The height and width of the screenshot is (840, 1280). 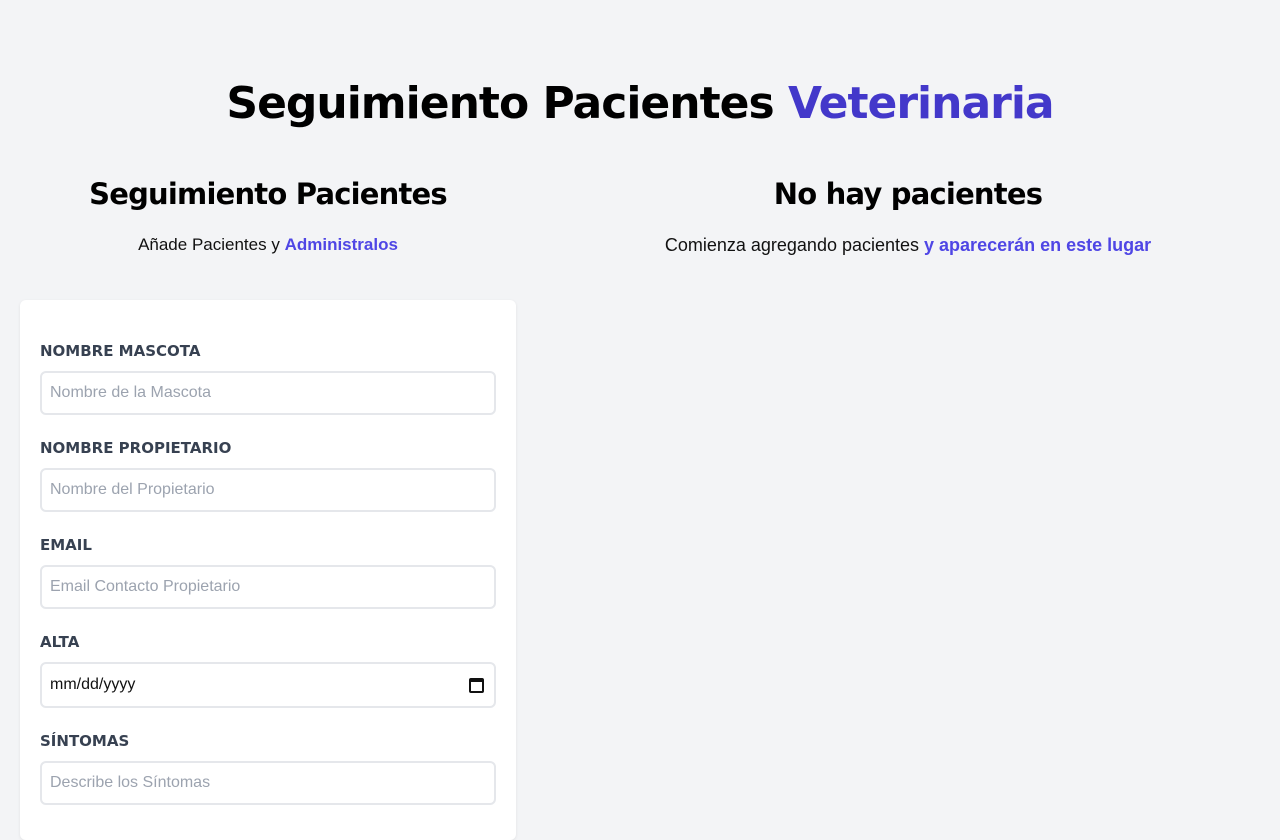 I want to click on page-title-accent: Veterinaria, so click(x=921, y=103).